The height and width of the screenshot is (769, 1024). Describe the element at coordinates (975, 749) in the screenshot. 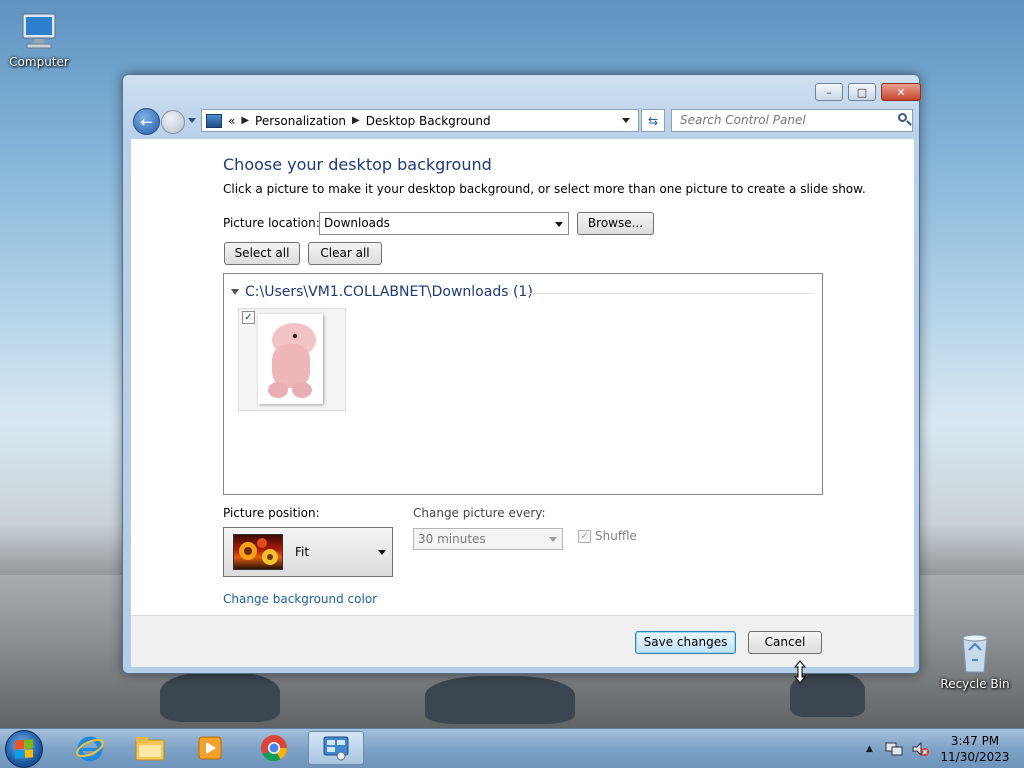

I see `taskbar-clock: 3:47 PM 11/30/2023` at that location.